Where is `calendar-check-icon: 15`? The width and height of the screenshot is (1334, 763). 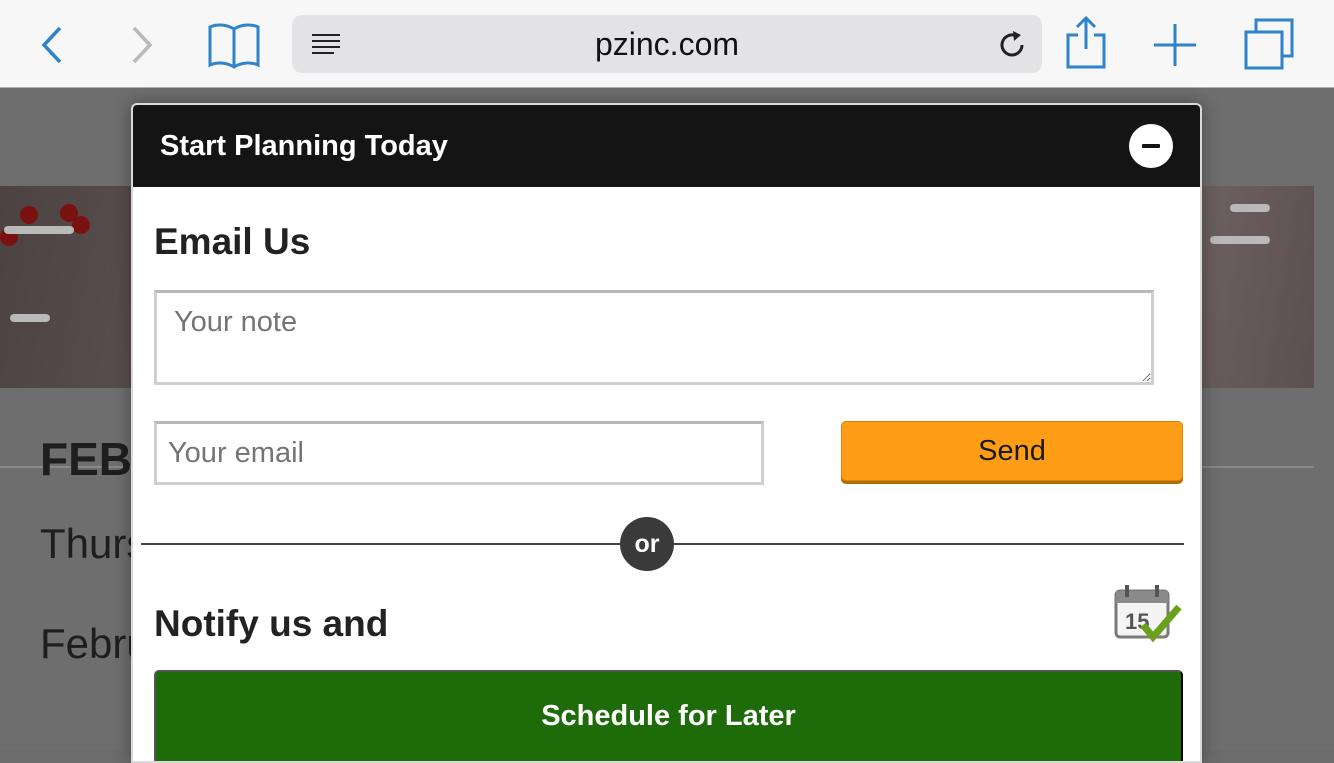 calendar-check-icon: 15 is located at coordinates (1148, 614).